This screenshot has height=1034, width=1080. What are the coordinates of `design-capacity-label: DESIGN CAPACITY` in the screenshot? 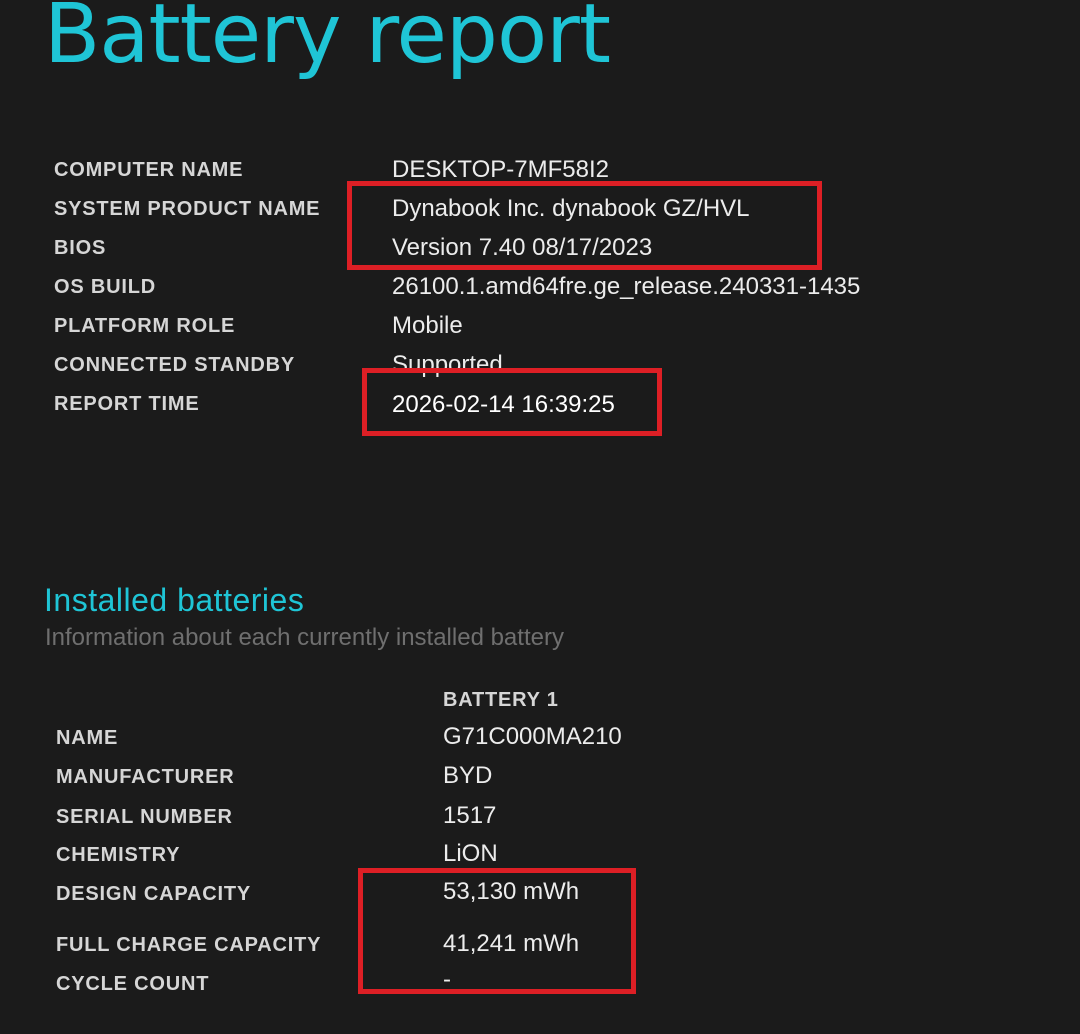 It's located at (153, 894).